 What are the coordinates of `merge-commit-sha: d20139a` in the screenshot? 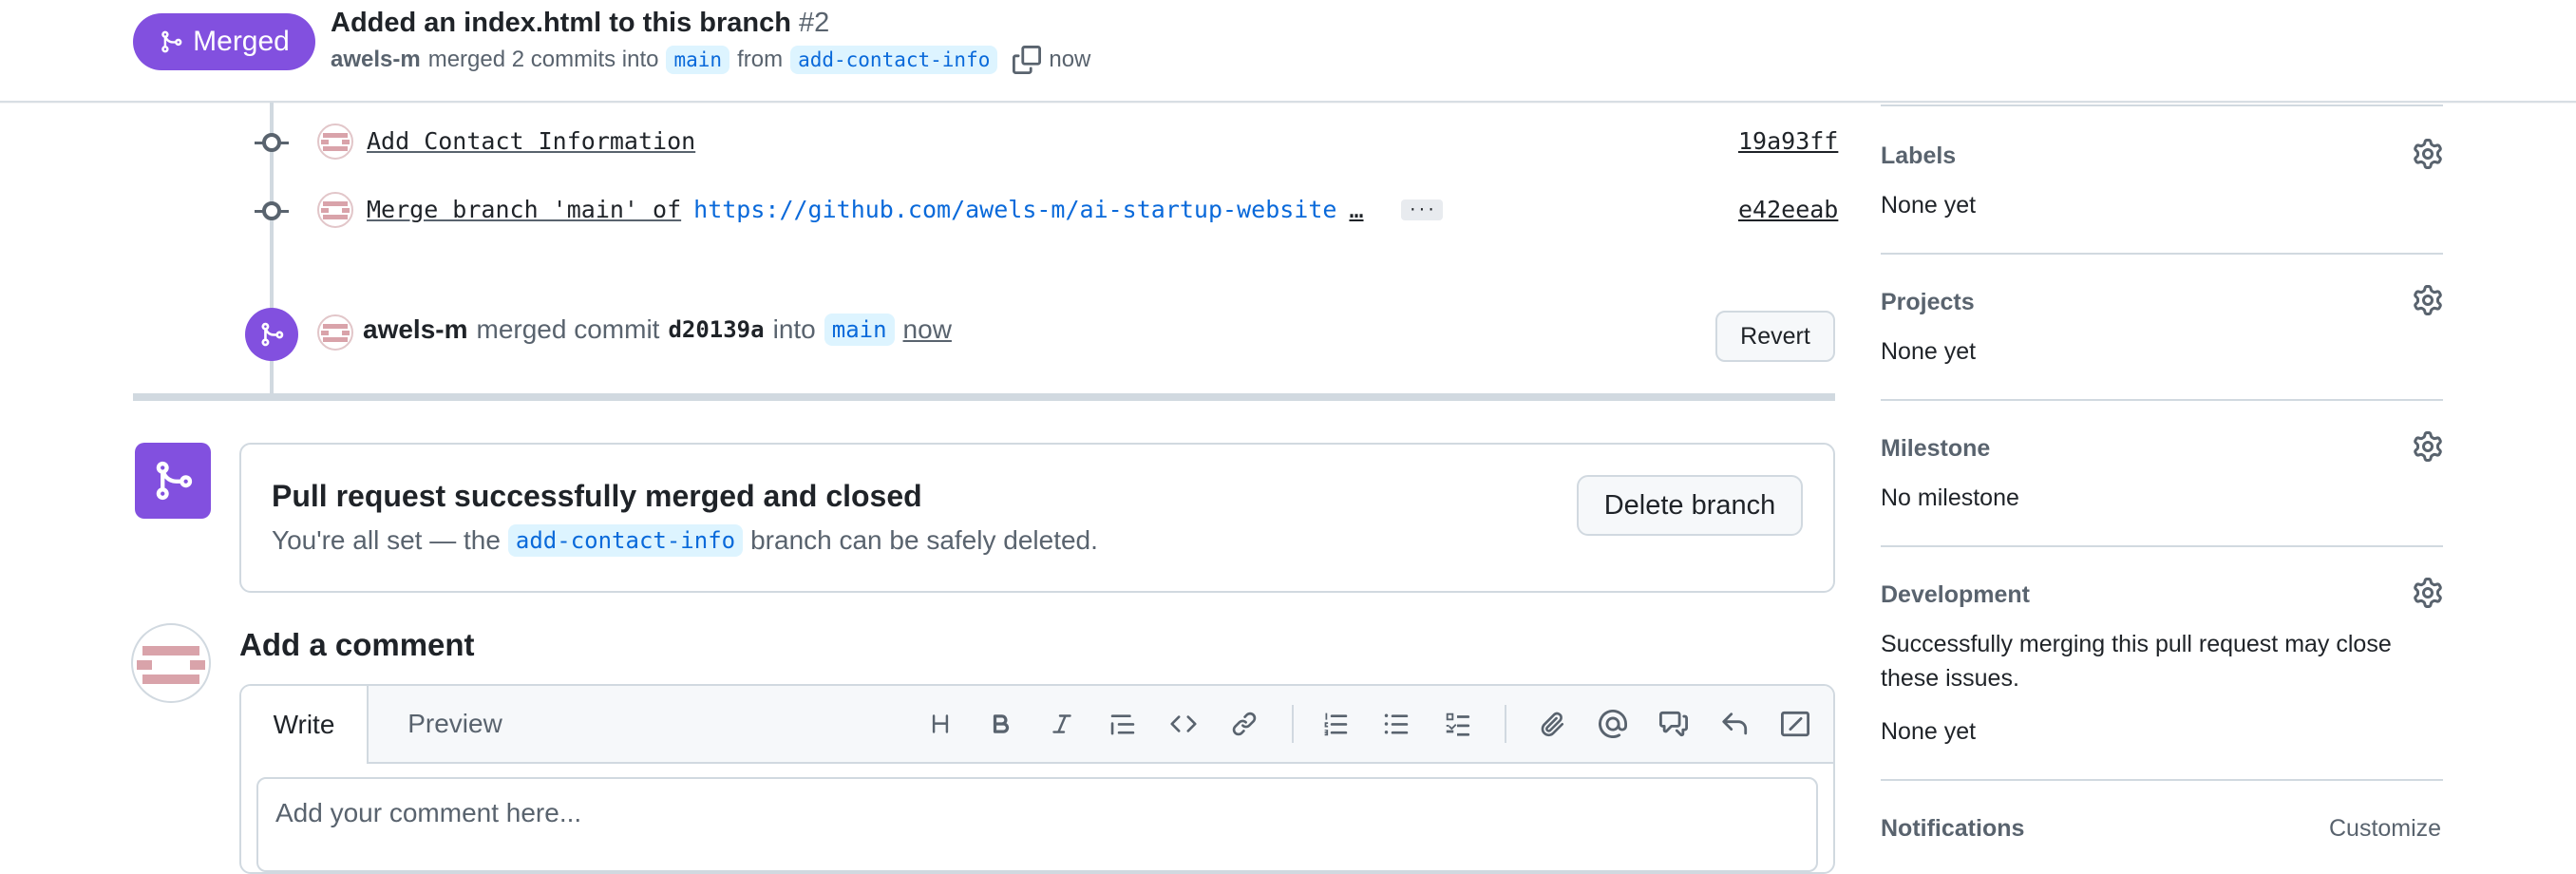 It's located at (716, 329).